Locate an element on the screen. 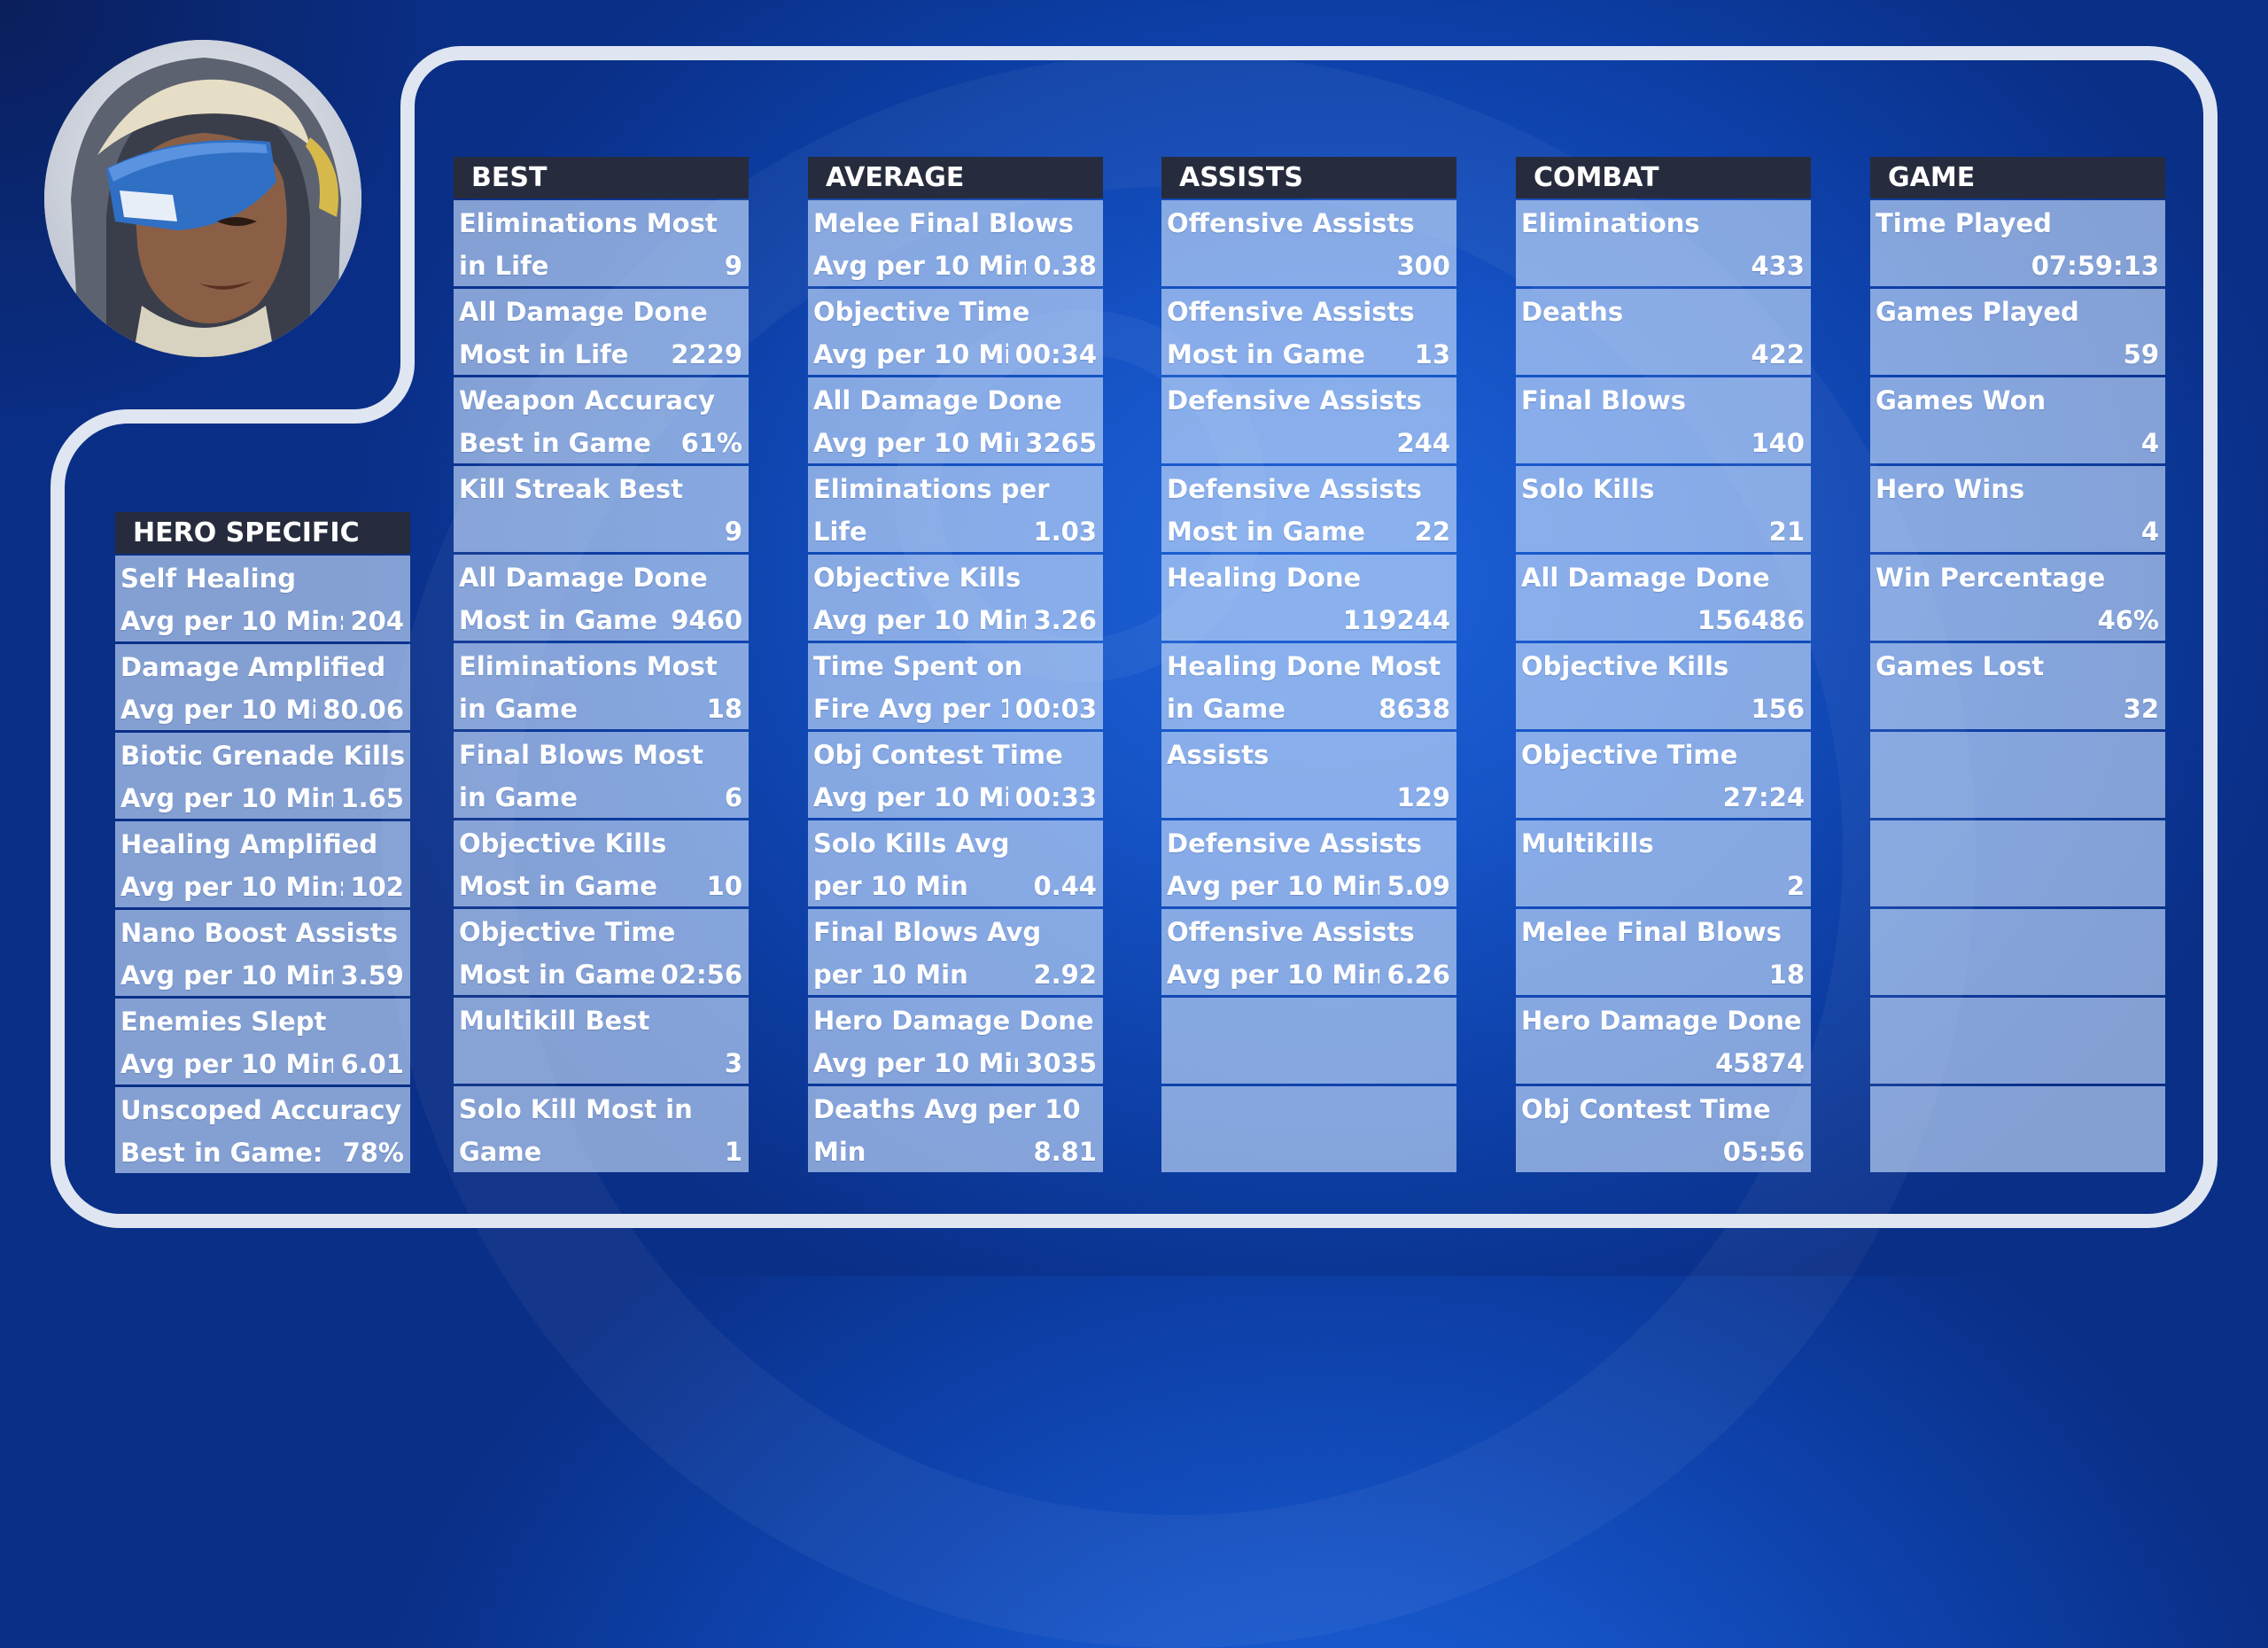 Image resolution: width=2268 pixels, height=1648 pixels. stat-label: Time Played is located at coordinates (1964, 223).